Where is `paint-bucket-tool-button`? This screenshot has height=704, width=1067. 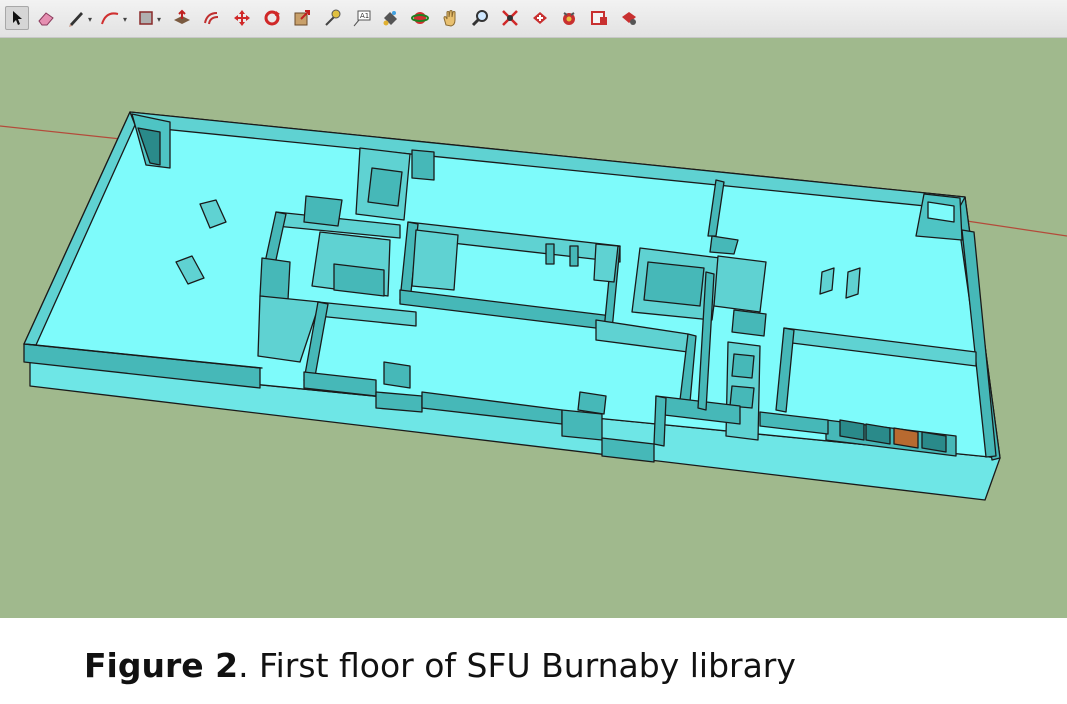 paint-bucket-tool-button is located at coordinates (390, 18).